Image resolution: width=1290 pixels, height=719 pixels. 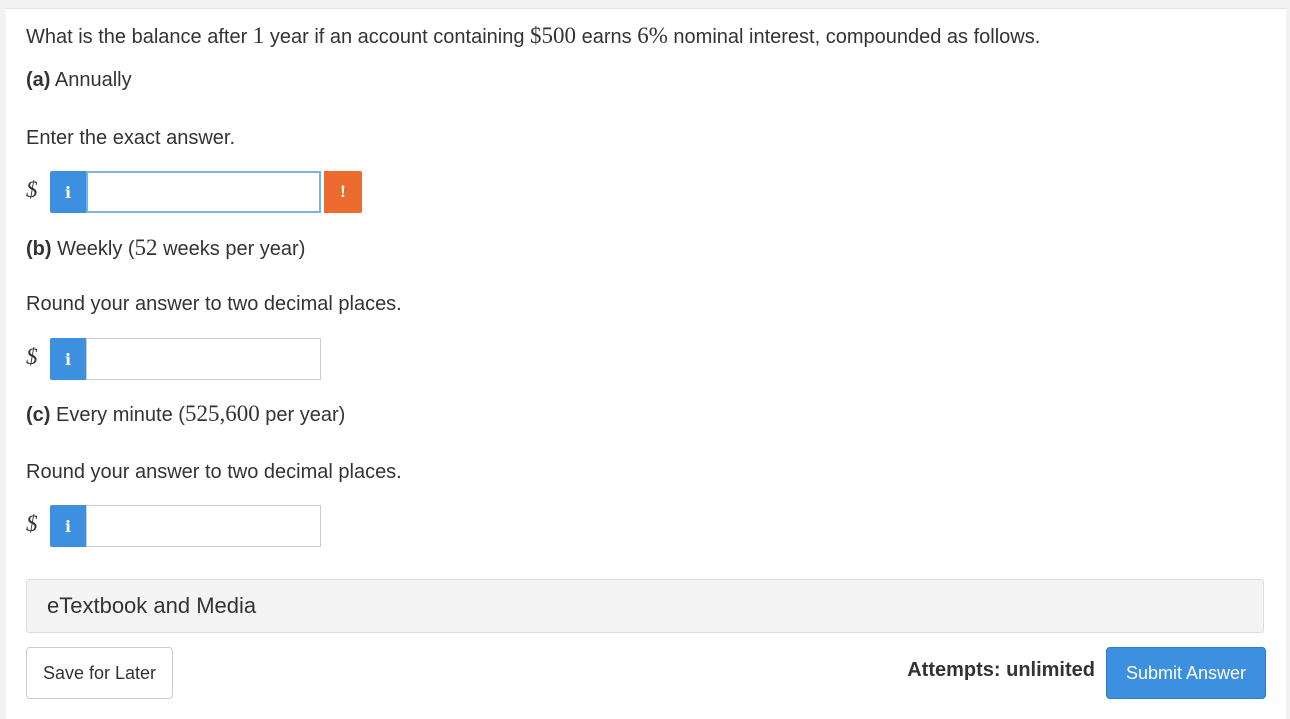 What do you see at coordinates (214, 472) in the screenshot?
I see `part-c-instruction: Round your answer to two decimal places.` at bounding box center [214, 472].